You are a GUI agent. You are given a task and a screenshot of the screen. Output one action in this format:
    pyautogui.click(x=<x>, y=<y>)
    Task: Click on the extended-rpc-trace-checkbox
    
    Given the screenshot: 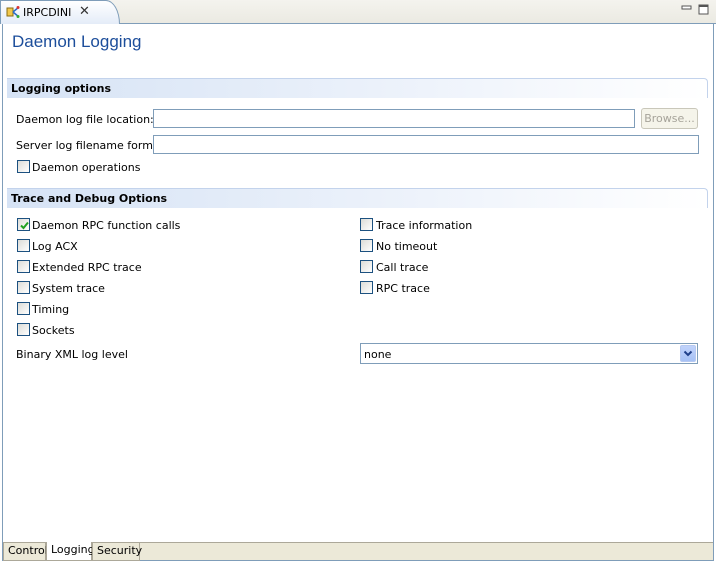 What is the action you would take?
    pyautogui.click(x=23, y=266)
    